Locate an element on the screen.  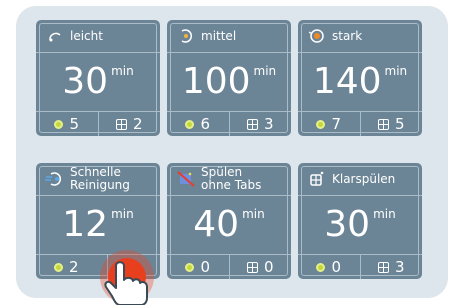
strong-wash-icon is located at coordinates (317, 36).